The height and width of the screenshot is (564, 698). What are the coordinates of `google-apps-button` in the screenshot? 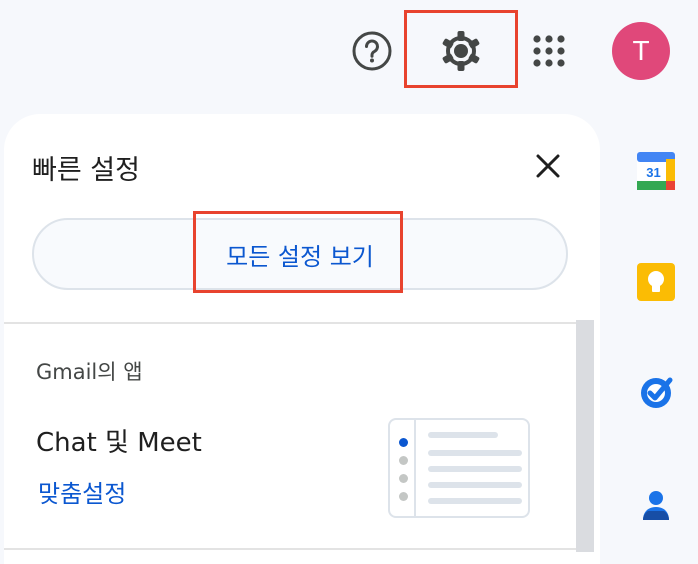 It's located at (549, 51).